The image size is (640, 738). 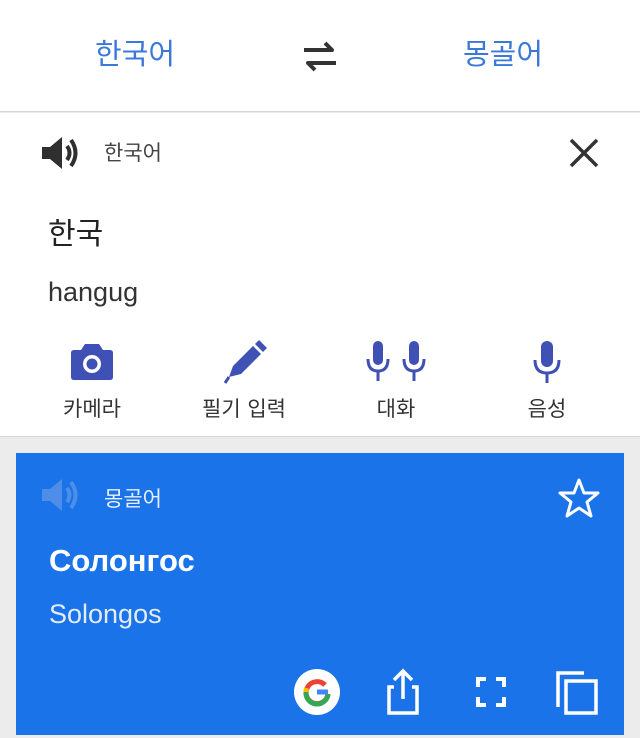 What do you see at coordinates (547, 409) in the screenshot?
I see `voice-label: 음성` at bounding box center [547, 409].